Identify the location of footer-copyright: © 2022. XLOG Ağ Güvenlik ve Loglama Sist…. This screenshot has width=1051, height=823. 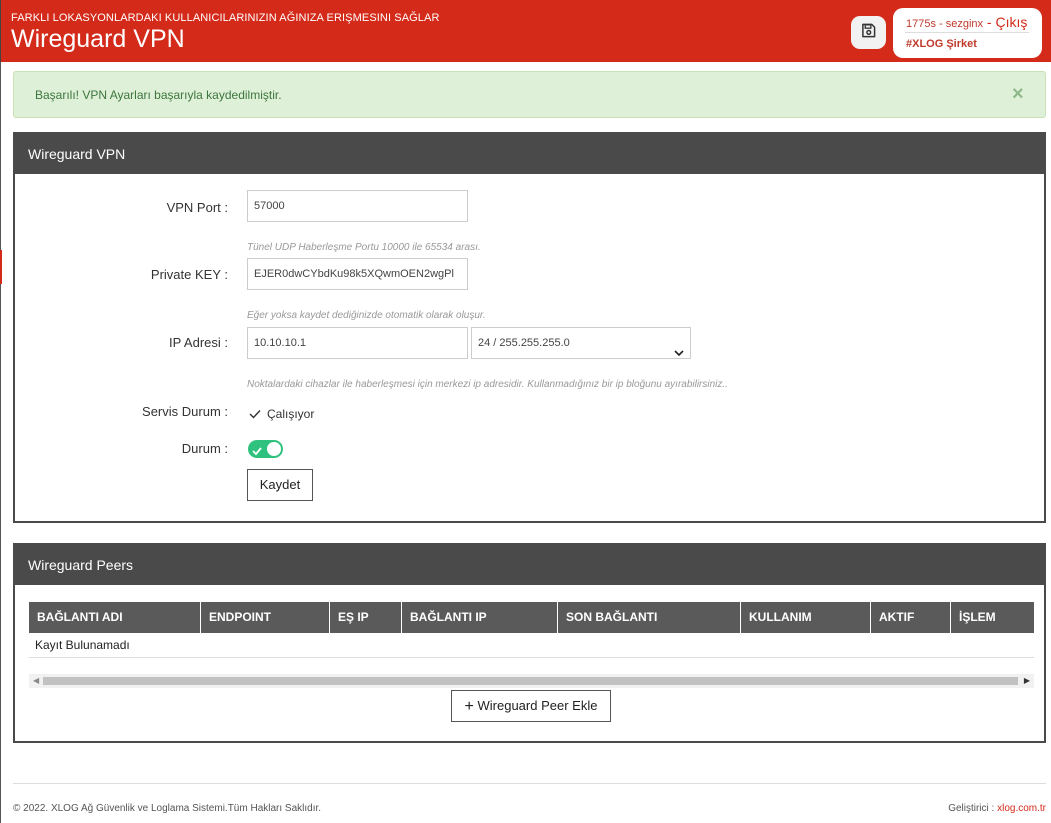
(167, 808).